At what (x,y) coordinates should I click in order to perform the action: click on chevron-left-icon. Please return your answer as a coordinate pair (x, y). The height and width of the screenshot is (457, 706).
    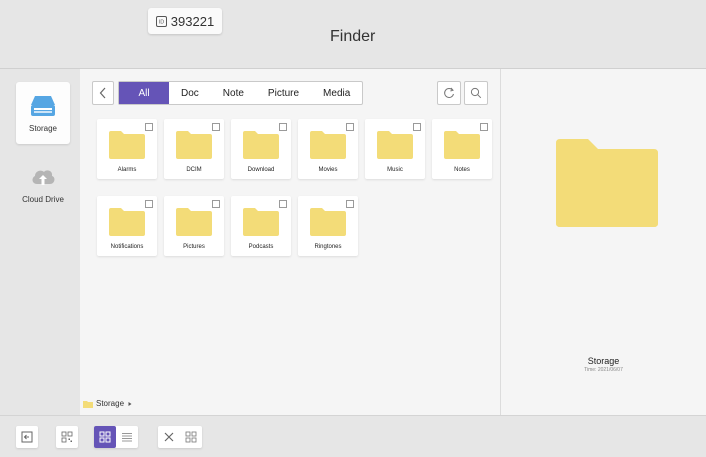
    Looking at the image, I should click on (102, 93).